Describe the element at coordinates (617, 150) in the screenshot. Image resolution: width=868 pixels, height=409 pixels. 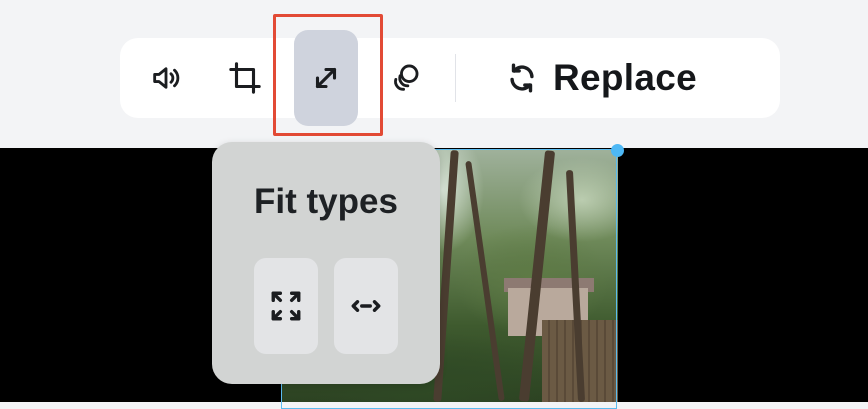
I see `resize-handle` at that location.